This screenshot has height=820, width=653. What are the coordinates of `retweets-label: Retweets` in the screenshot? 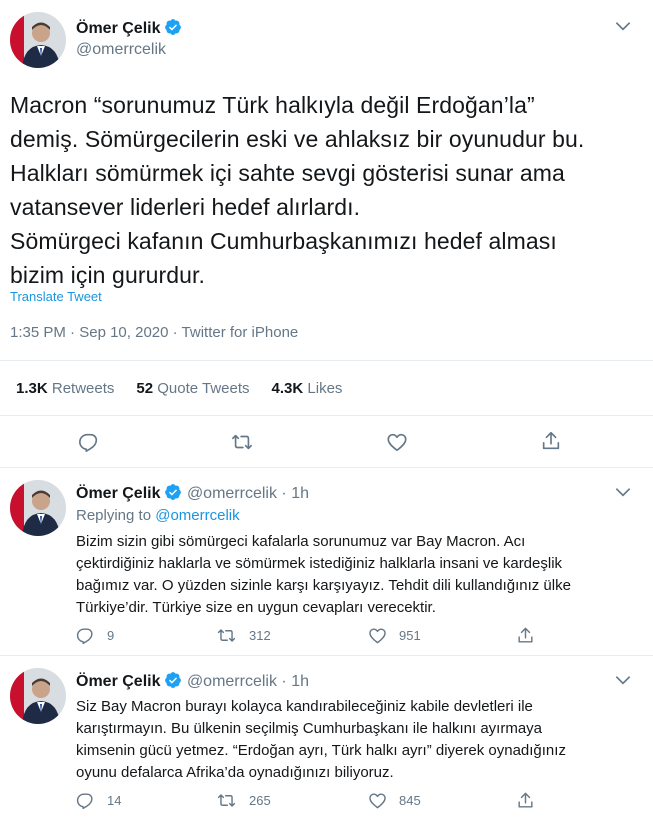 It's located at (83, 388).